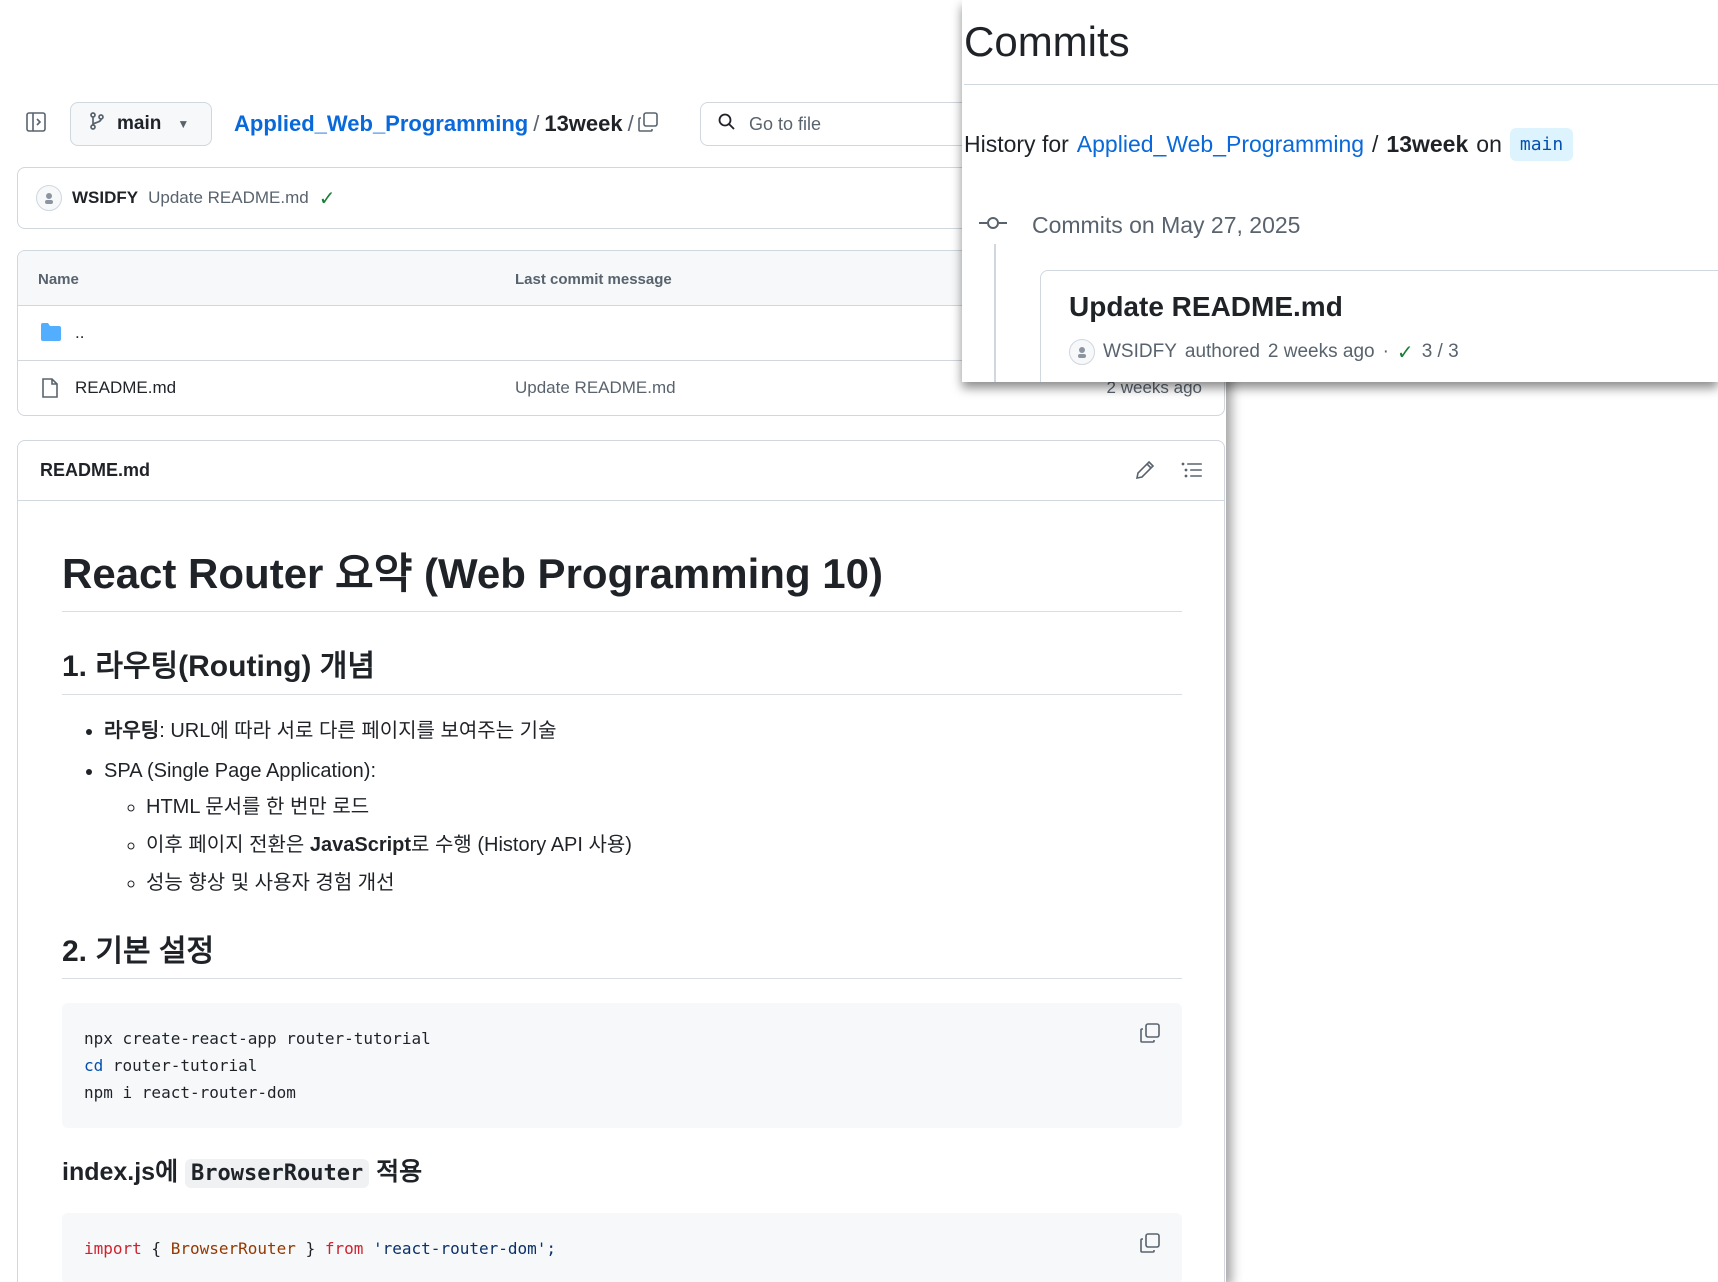 This screenshot has height=1282, width=1718. Describe the element at coordinates (622, 956) in the screenshot. I see `section-heading: 2. 기본 설정` at that location.